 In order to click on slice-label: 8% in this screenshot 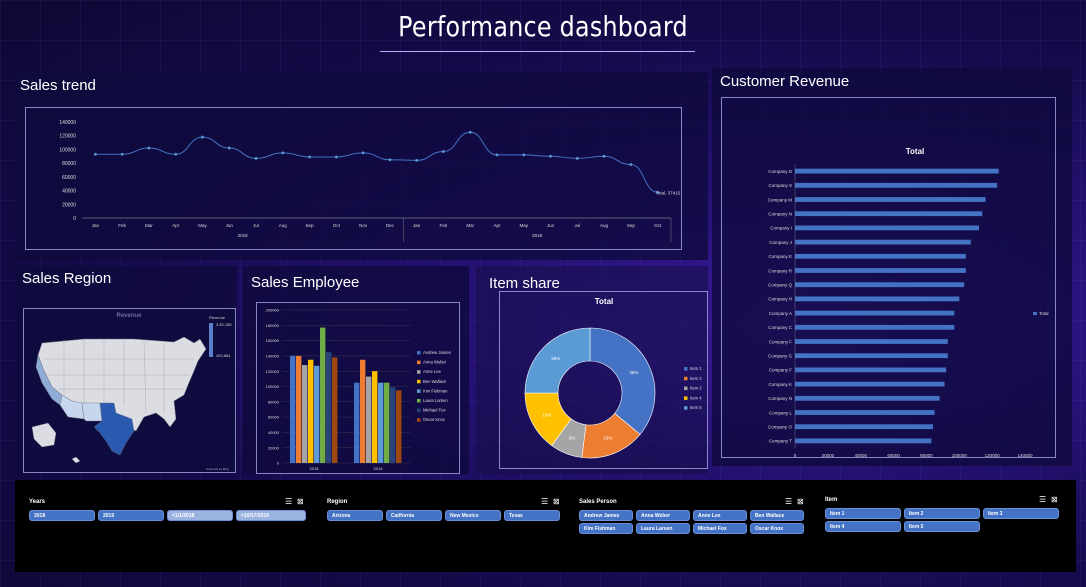, I will do `click(572, 438)`.